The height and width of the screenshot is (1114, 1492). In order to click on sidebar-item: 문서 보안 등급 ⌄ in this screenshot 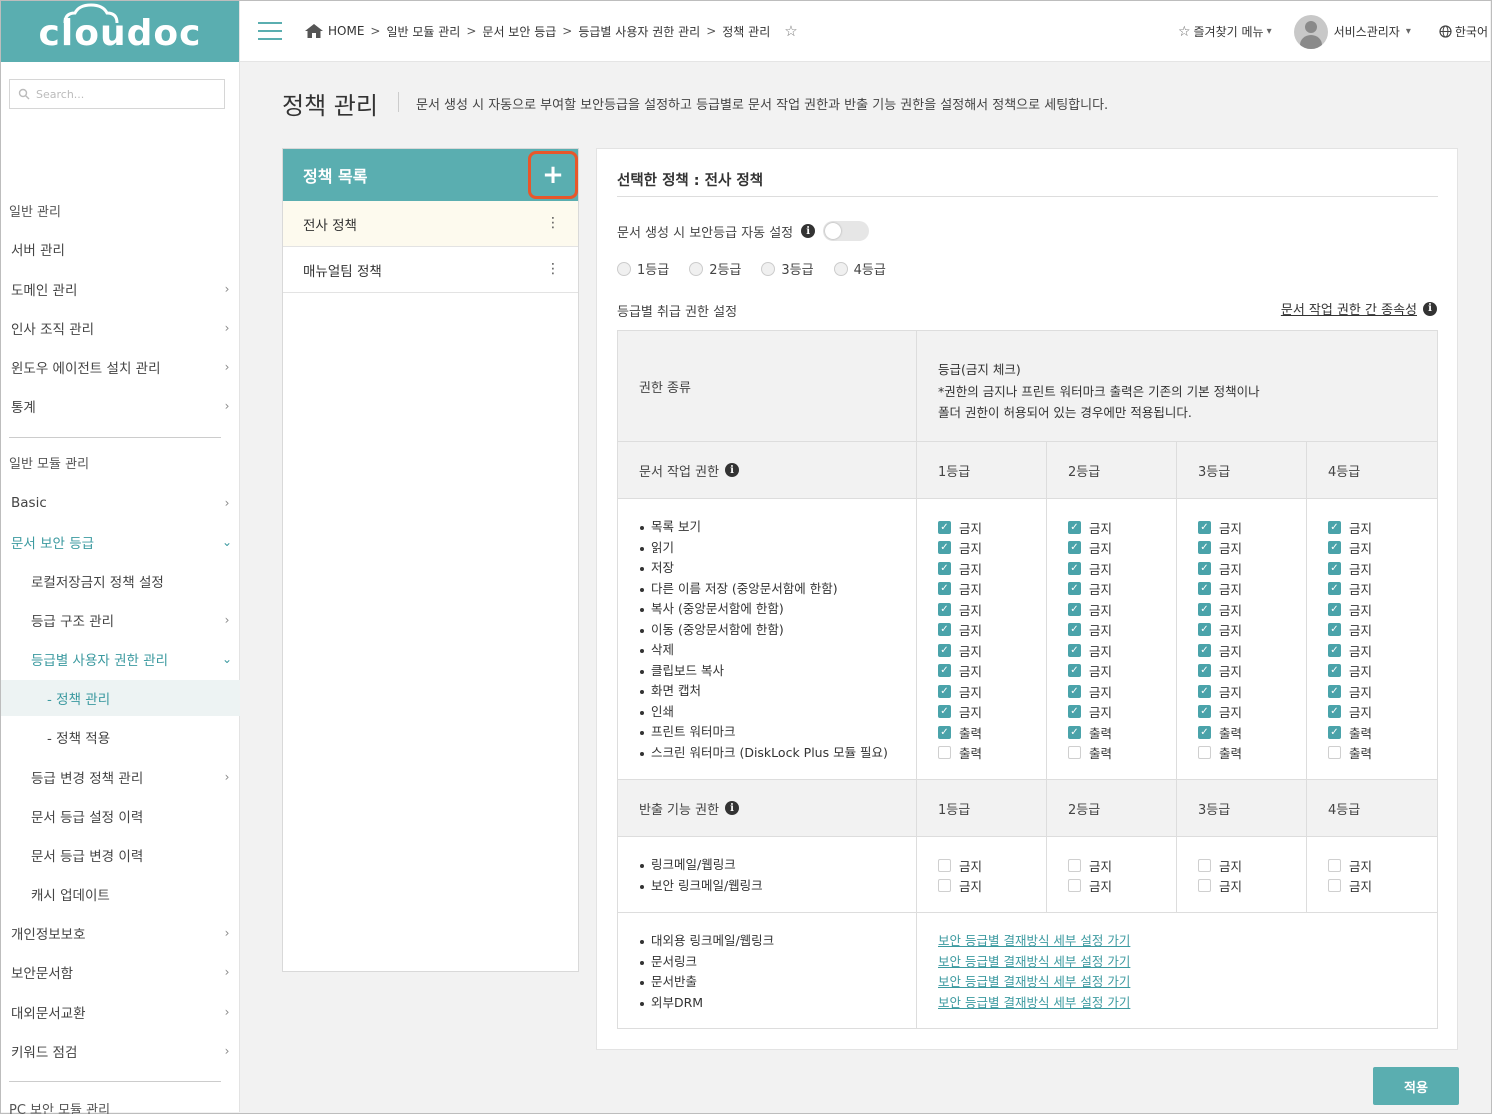, I will do `click(120, 542)`.